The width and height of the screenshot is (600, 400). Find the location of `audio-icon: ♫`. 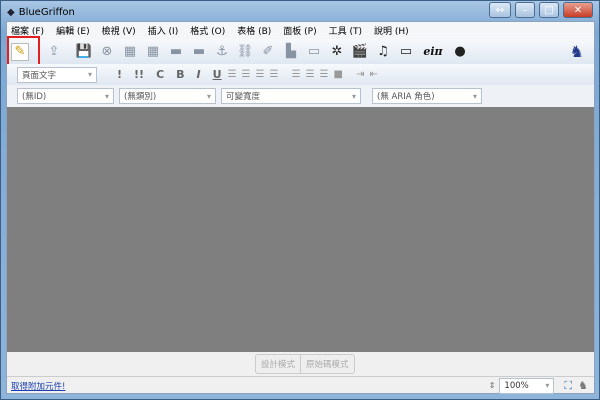

audio-icon: ♫ is located at coordinates (383, 52).